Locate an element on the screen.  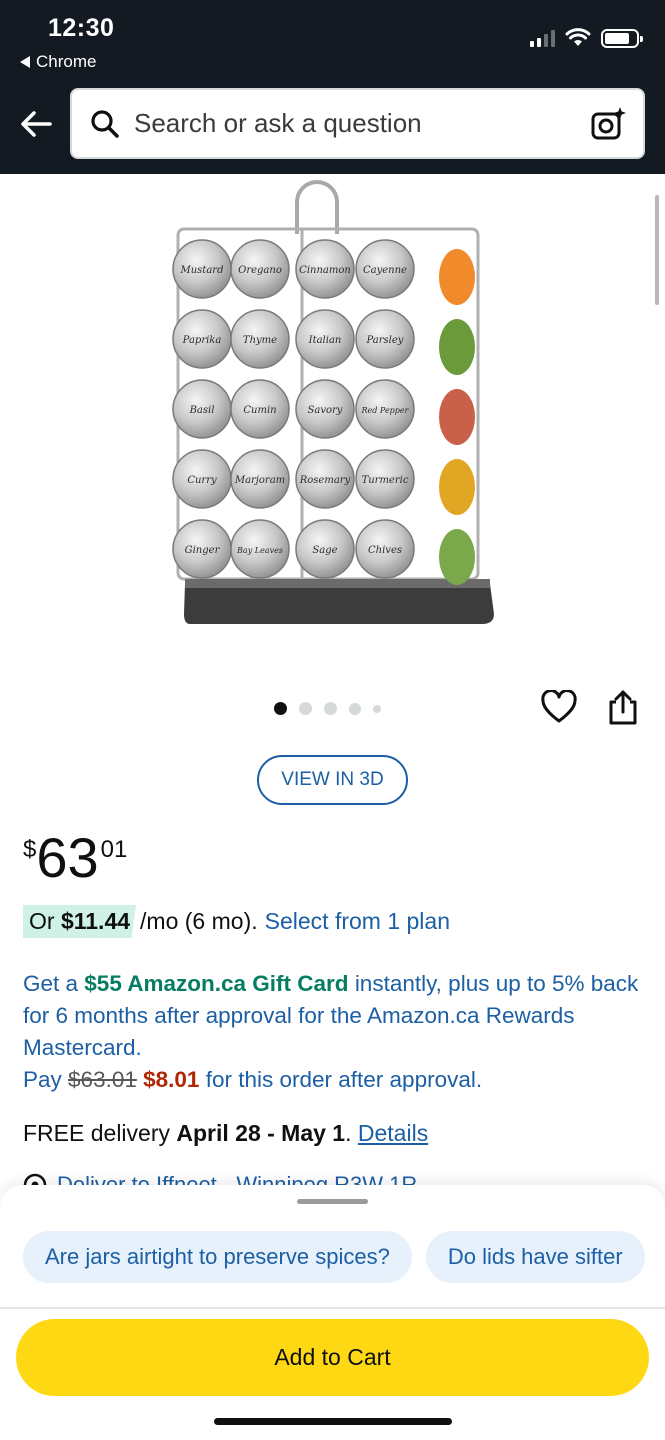
new-price: $8.01 is located at coordinates (171, 1079).